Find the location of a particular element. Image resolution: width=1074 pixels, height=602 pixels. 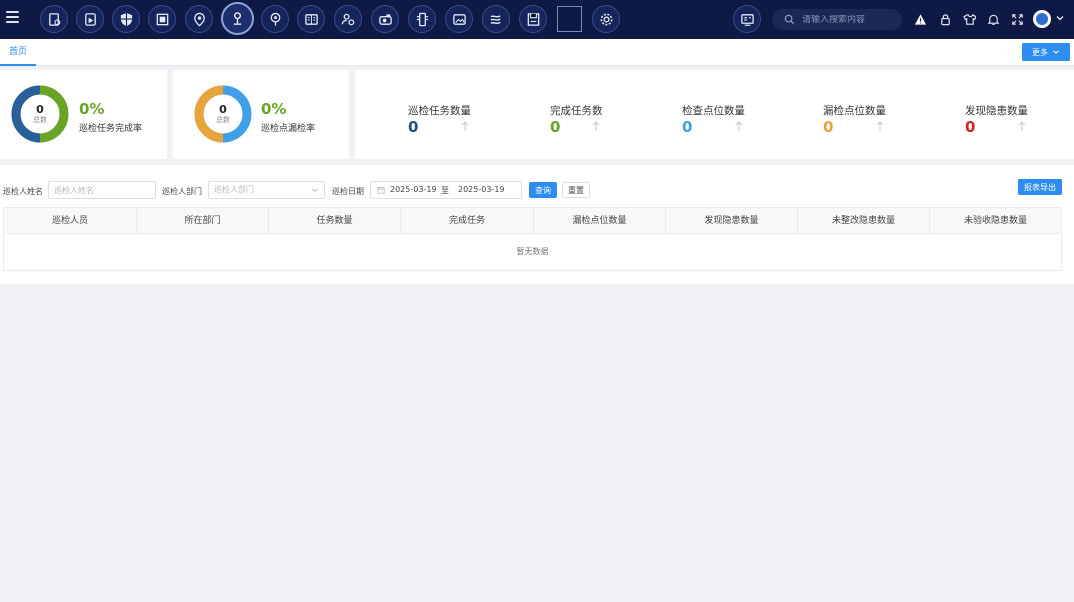

search-icon is located at coordinates (789, 19).